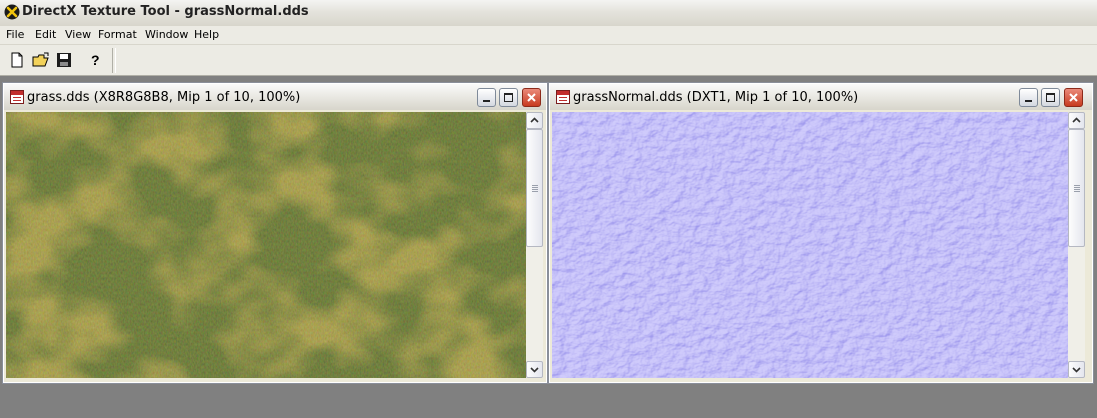 The image size is (1097, 418). I want to click on toolbar-separator, so click(114, 60).